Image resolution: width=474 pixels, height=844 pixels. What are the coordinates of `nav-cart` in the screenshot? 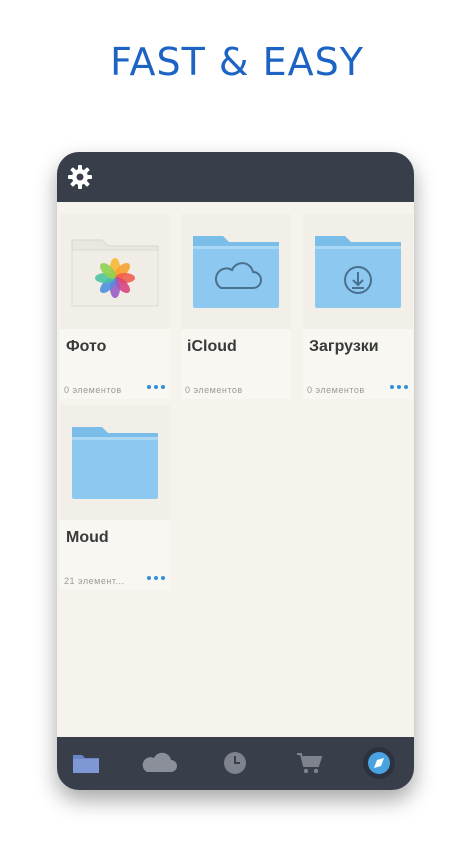 It's located at (309, 763).